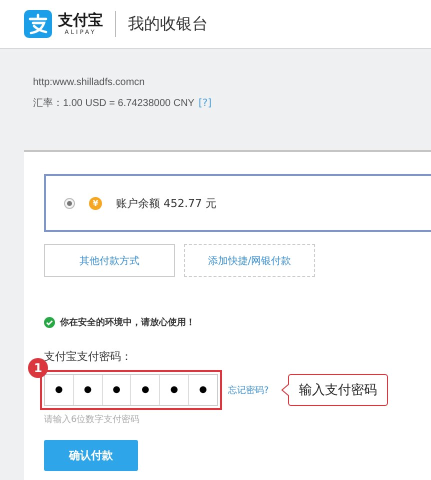 Image resolution: width=431 pixels, height=480 pixels. Describe the element at coordinates (49, 322) in the screenshot. I see `check-icon` at that location.